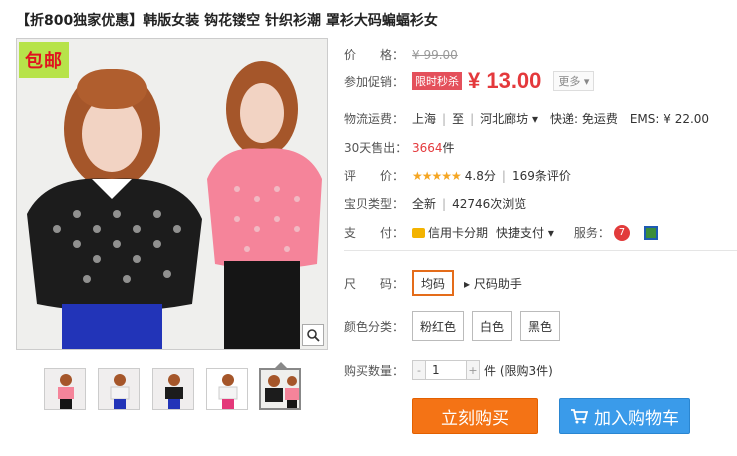 This screenshot has height=456, width=737. Describe the element at coordinates (540, 326) in the screenshot. I see `color-option-black: 黑色` at that location.